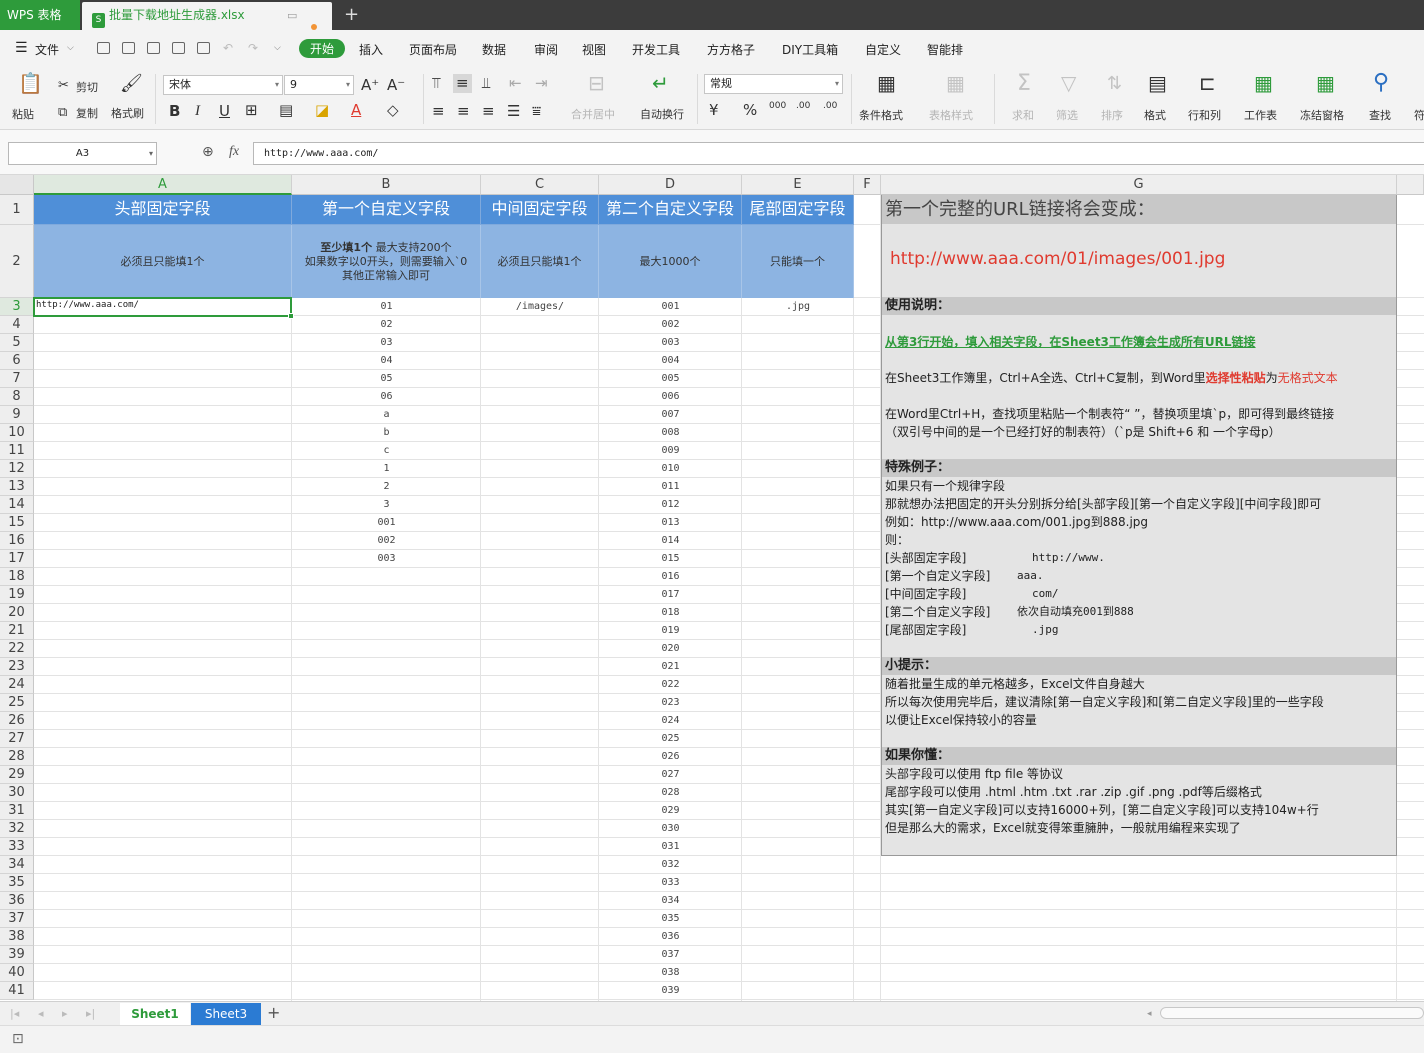  Describe the element at coordinates (670, 775) in the screenshot. I see `cell-d29: 027` at that location.